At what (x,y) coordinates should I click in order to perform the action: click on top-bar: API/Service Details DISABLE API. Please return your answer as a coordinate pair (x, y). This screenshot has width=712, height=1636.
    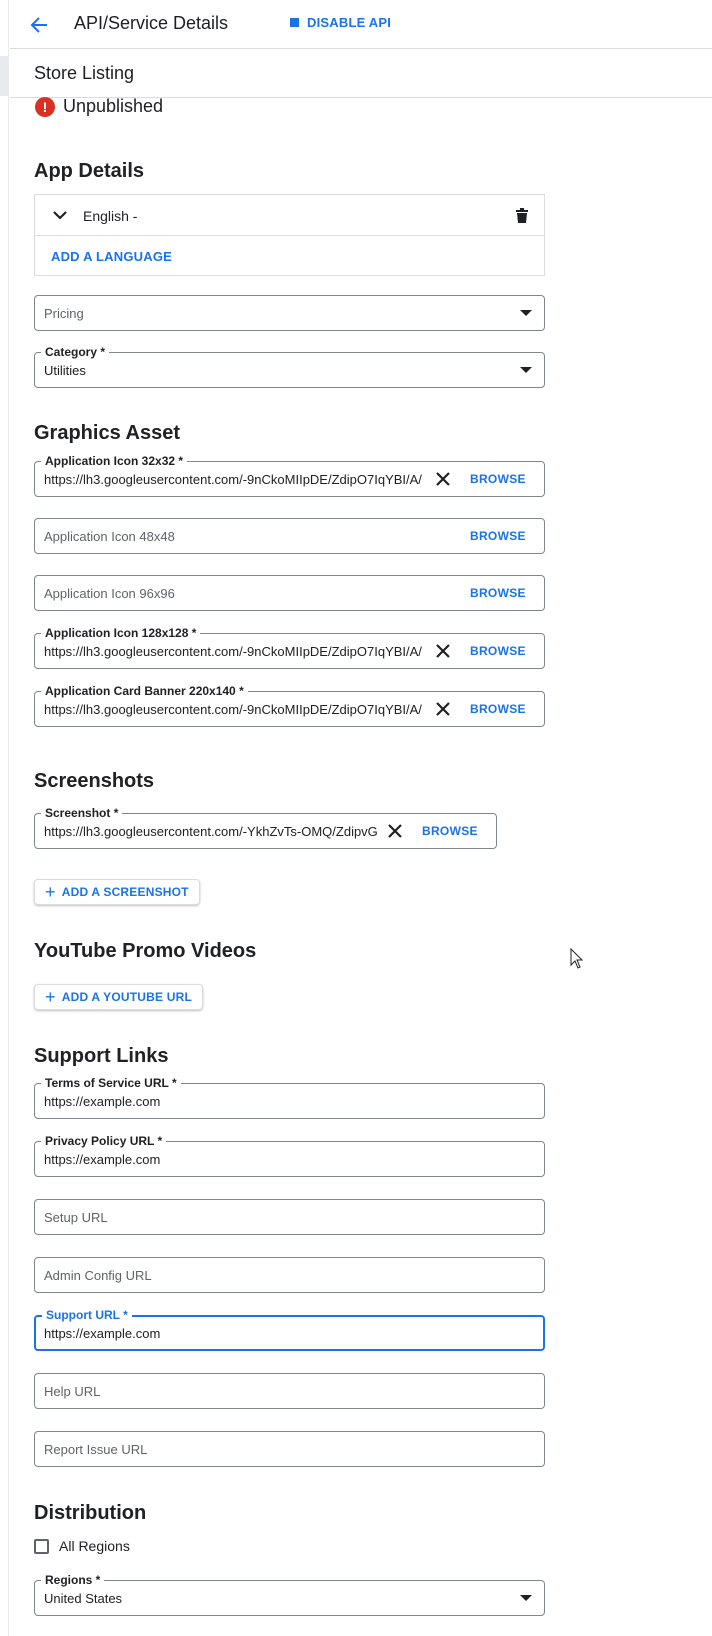
    Looking at the image, I should click on (361, 24).